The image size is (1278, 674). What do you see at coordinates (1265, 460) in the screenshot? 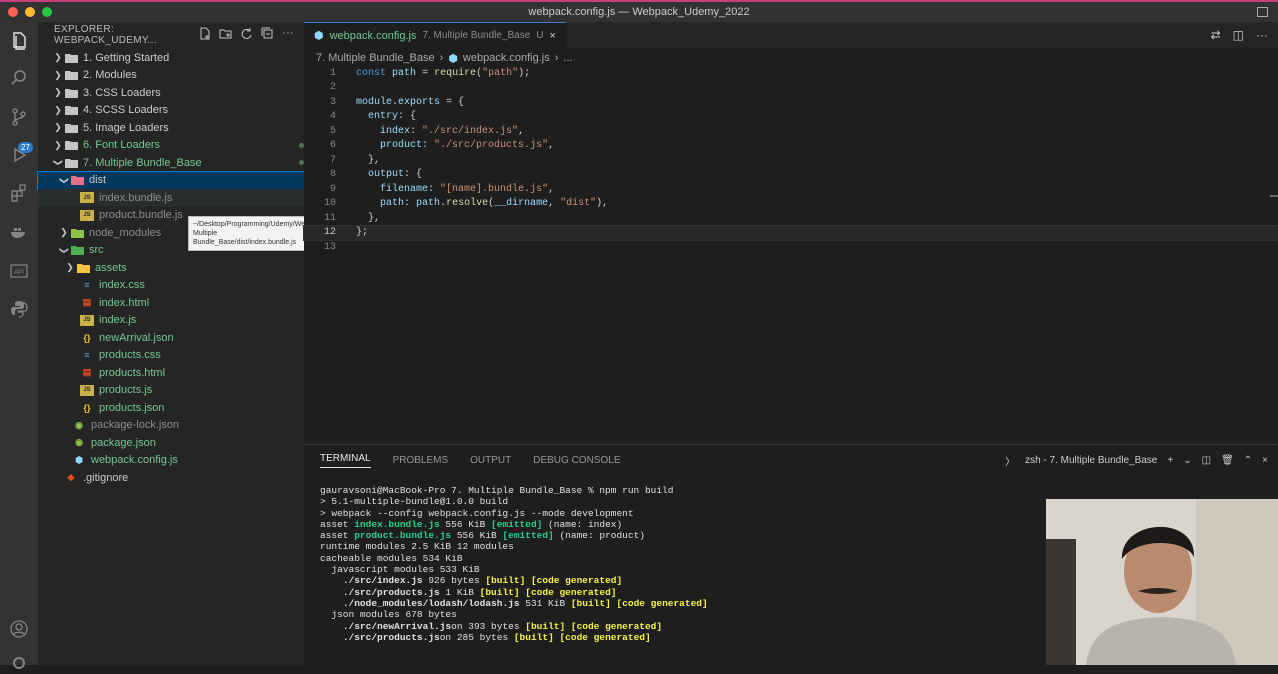
I see `close-panel-icon: ×` at bounding box center [1265, 460].